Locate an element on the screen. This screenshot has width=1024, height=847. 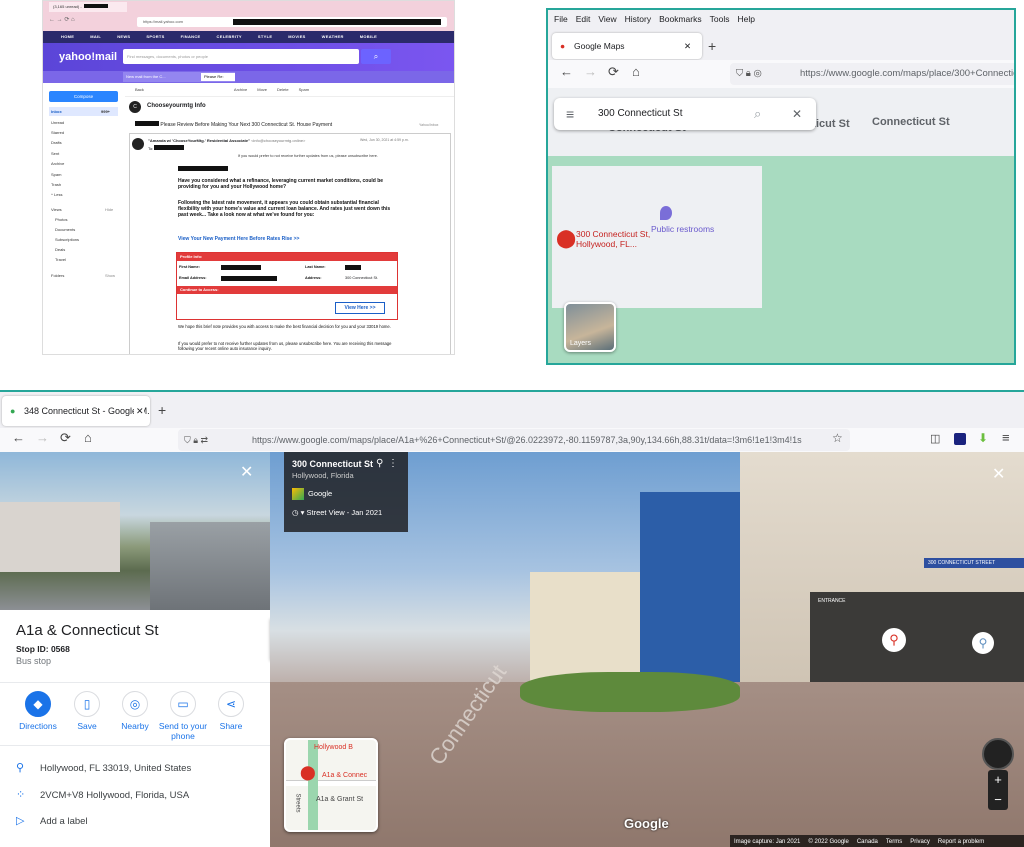
menu-edit: Edit is located at coordinates (583, 19).